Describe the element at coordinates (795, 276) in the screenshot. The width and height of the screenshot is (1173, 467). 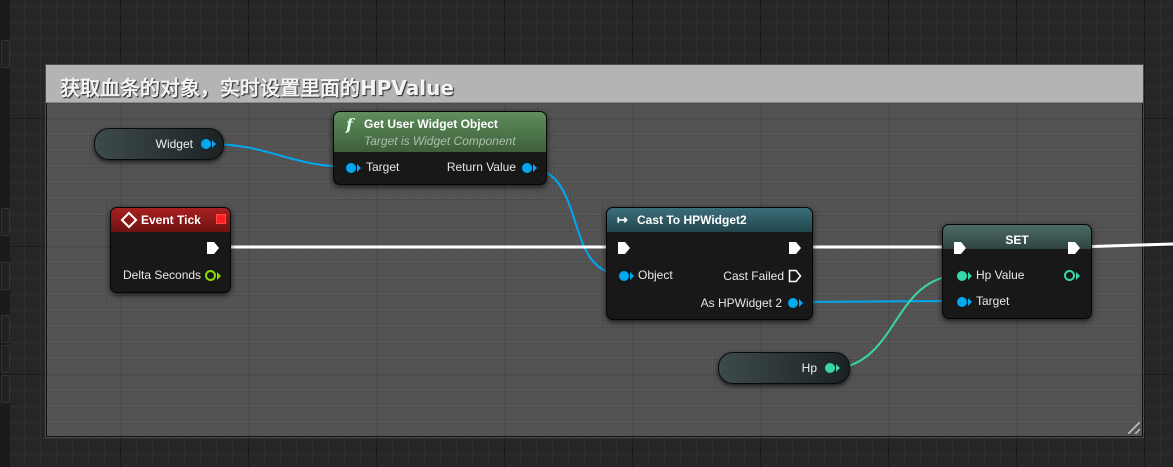
I see `exec-out-empty-icon` at that location.